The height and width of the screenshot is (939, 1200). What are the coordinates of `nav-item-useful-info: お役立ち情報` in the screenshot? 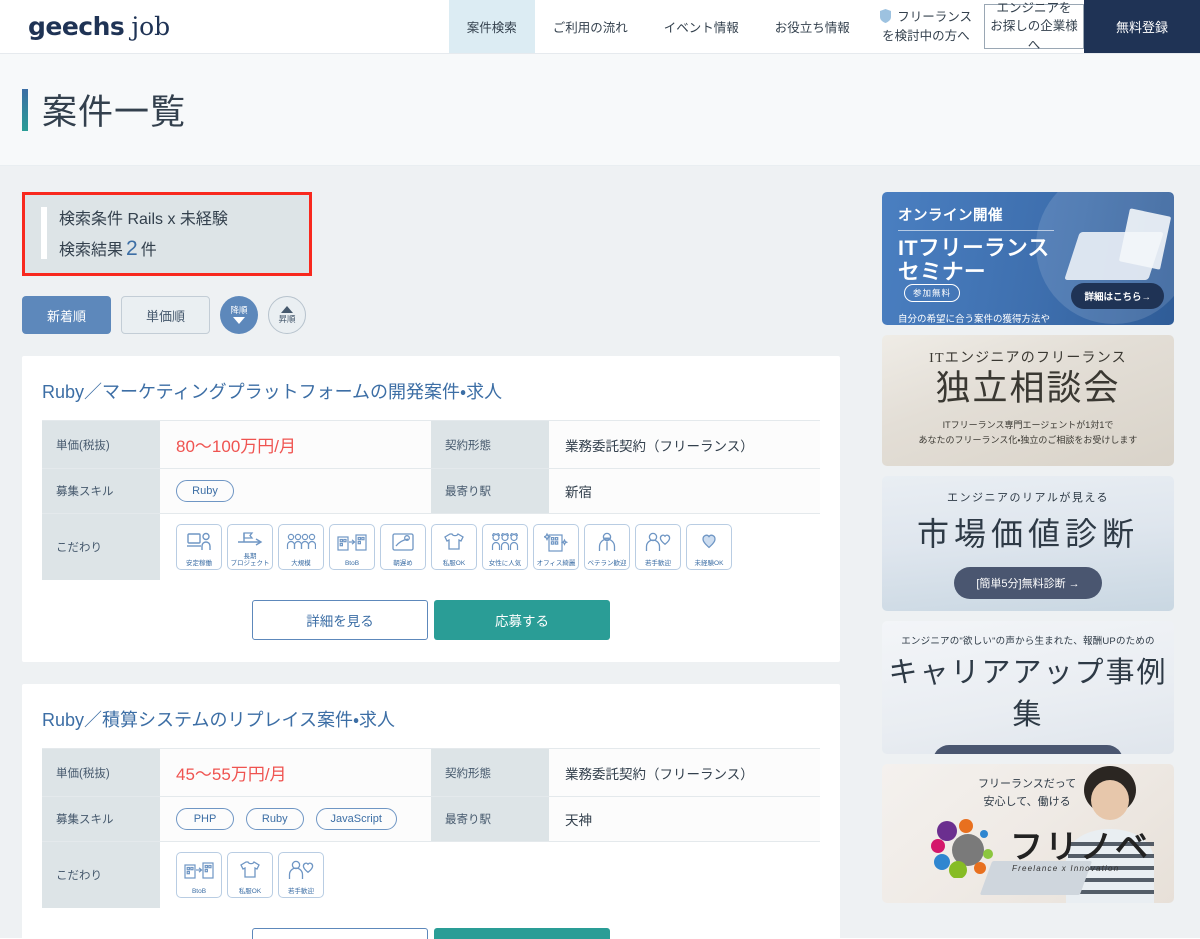 It's located at (812, 26).